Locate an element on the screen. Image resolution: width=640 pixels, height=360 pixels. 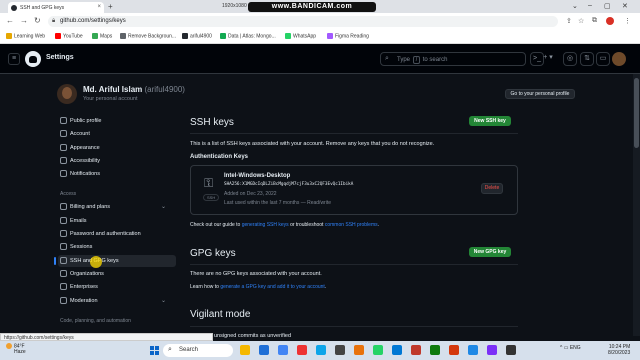
profile-handle: (ariful4900) is located at coordinates (164, 89).